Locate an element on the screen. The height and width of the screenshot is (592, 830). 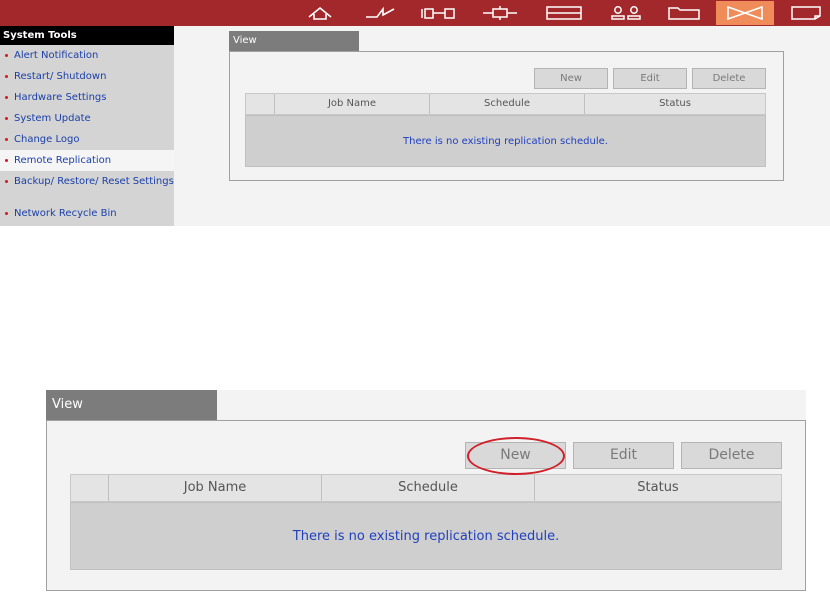
sidebar-item-restart-shutdown: Restart/ Shutdown is located at coordinates (87, 76).